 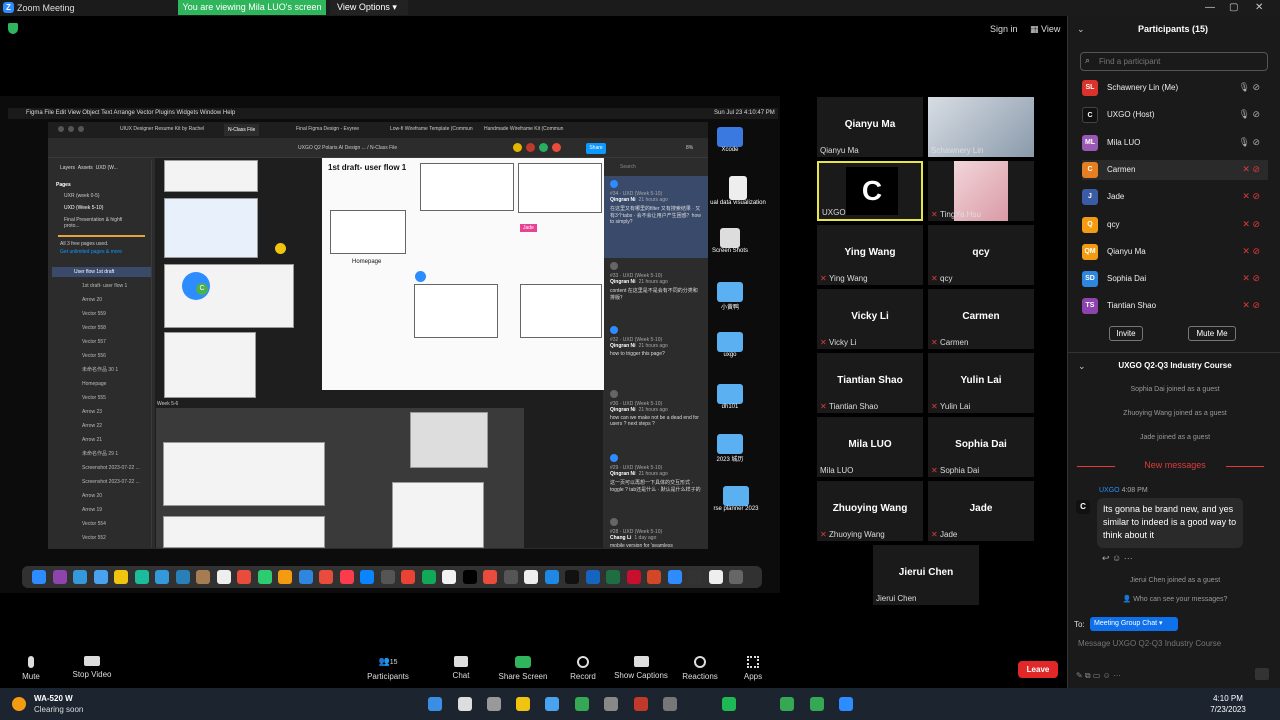 I want to click on layer-item: Vector 555, so click(x=101, y=398).